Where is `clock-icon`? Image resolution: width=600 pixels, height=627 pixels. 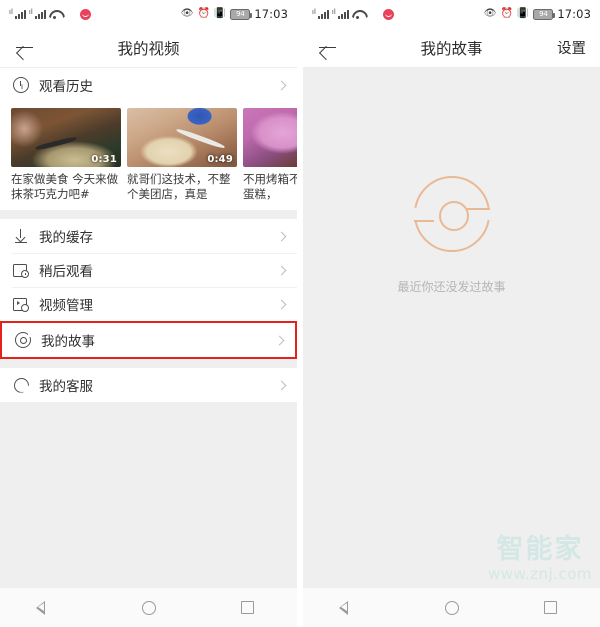 clock-icon is located at coordinates (21, 85).